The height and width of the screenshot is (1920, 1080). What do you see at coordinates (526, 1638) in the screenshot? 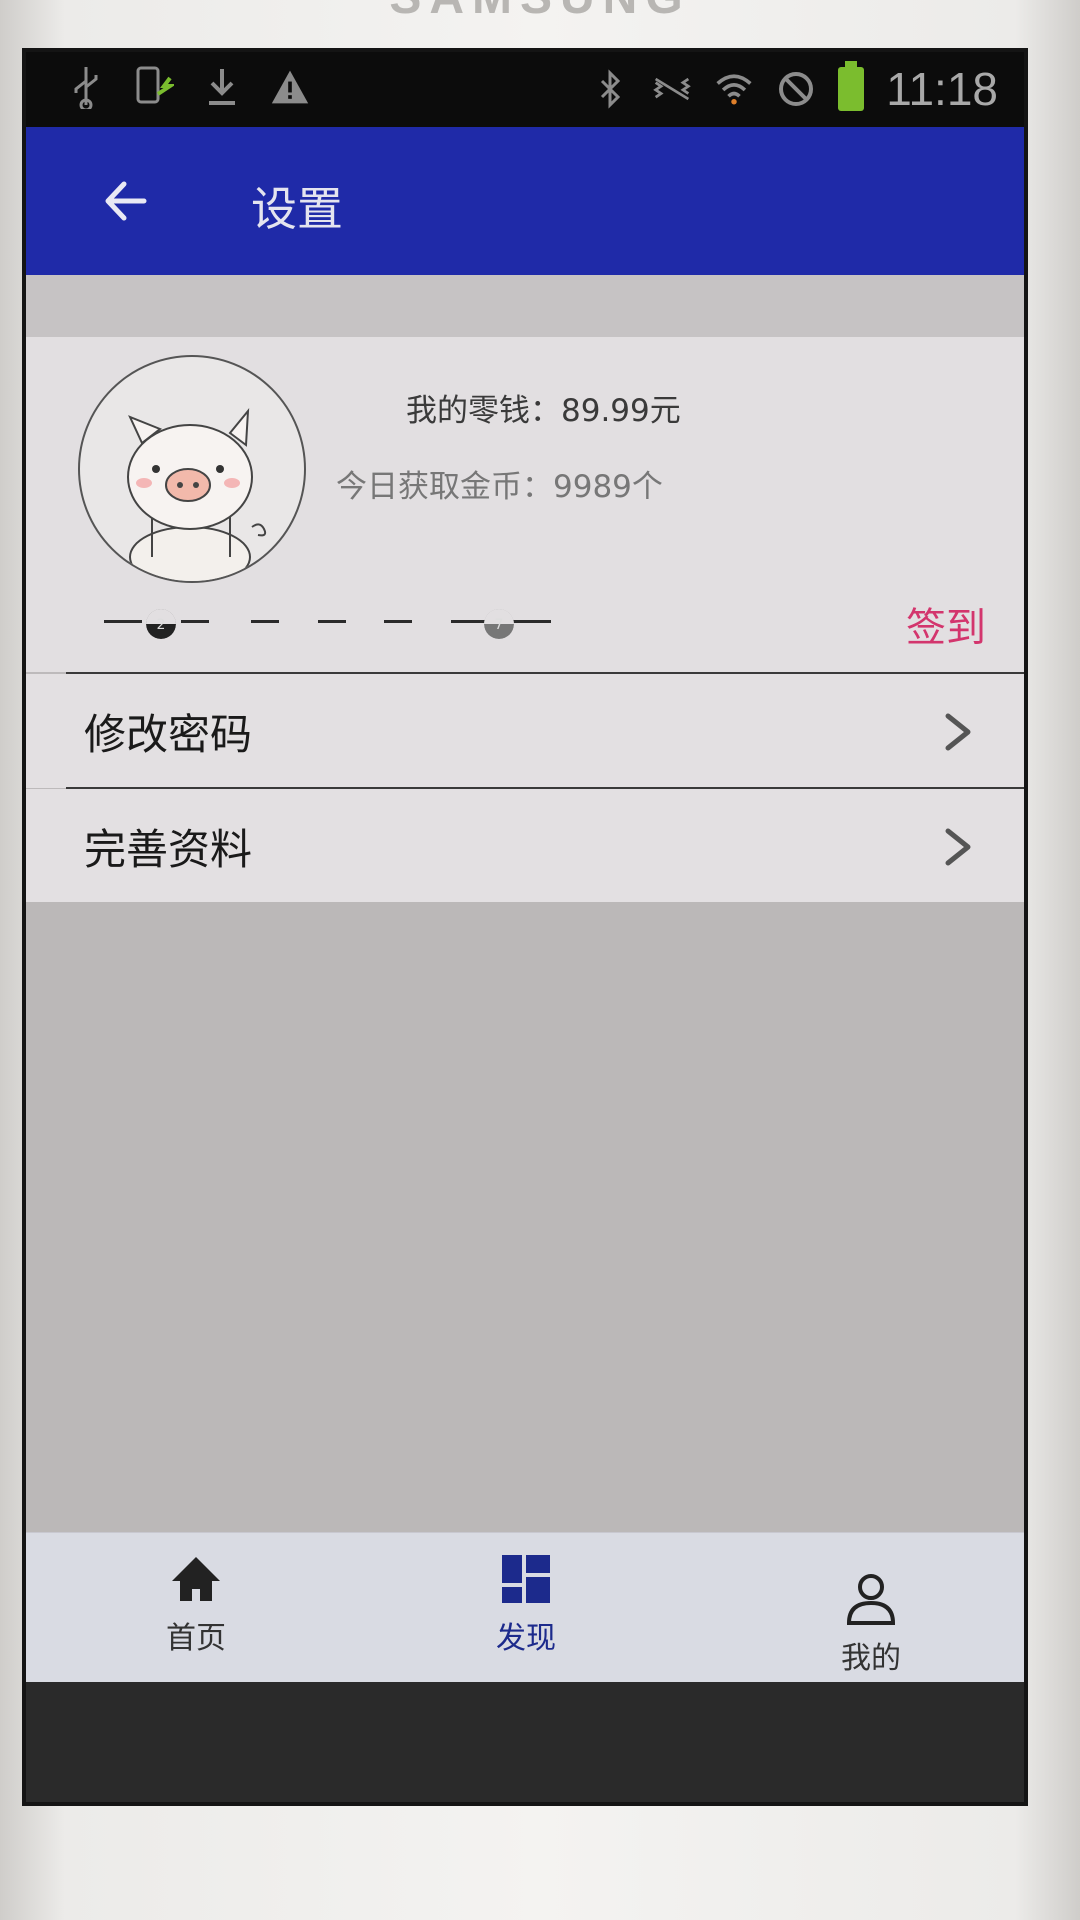
I see `nav-label: 发现` at bounding box center [526, 1638].